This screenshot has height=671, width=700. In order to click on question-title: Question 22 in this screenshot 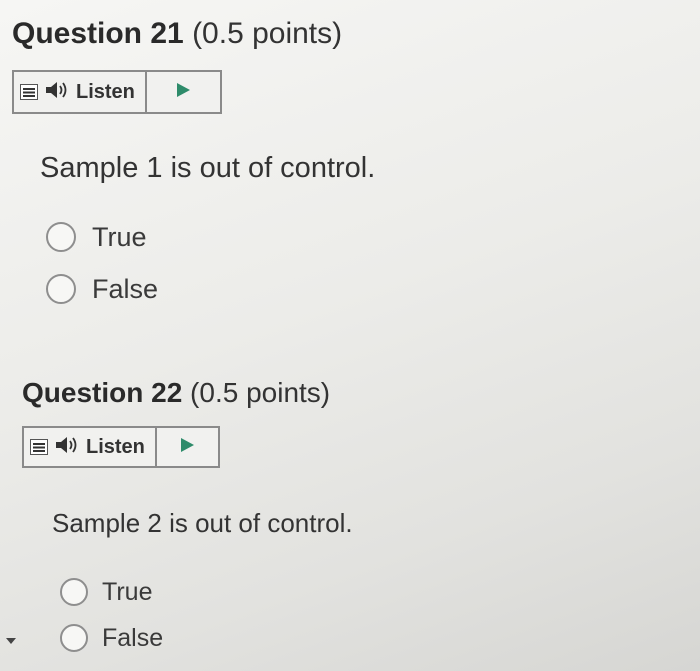, I will do `click(102, 392)`.